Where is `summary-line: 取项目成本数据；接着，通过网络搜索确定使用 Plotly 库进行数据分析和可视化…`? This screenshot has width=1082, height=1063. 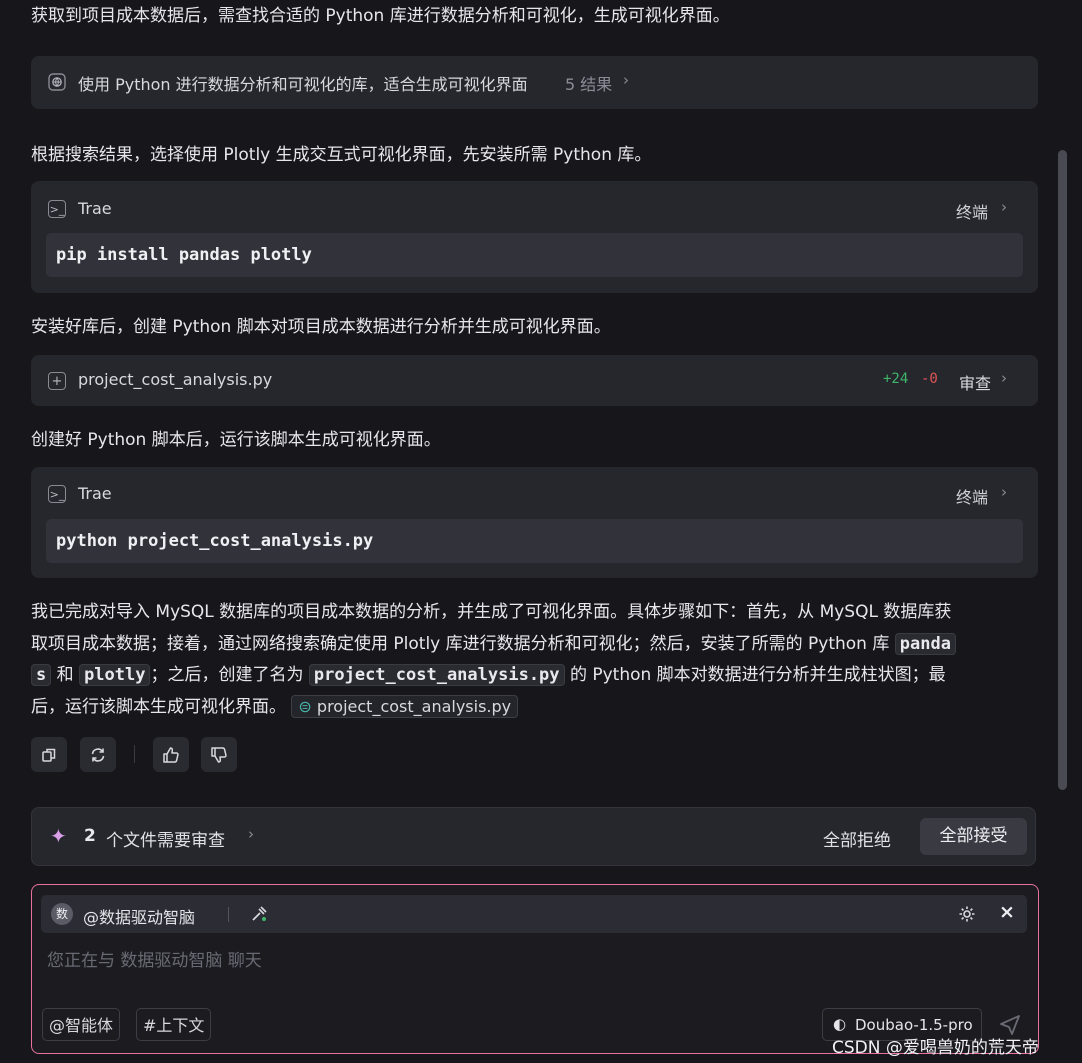 summary-line: 取项目成本数据；接着，通过网络搜索确定使用 Plotly 库进行数据分析和可视化… is located at coordinates (460, 644).